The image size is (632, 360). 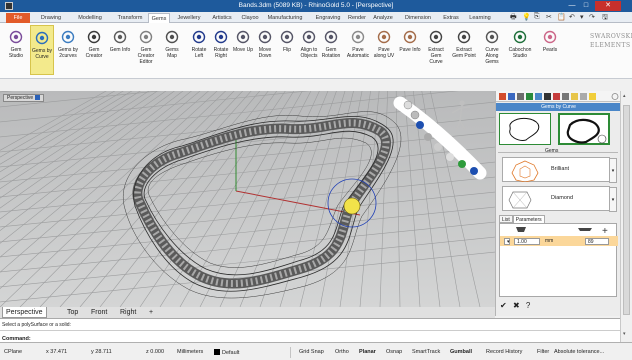 I want to click on diamond-dropdown-button: ▾, so click(x=613, y=199).